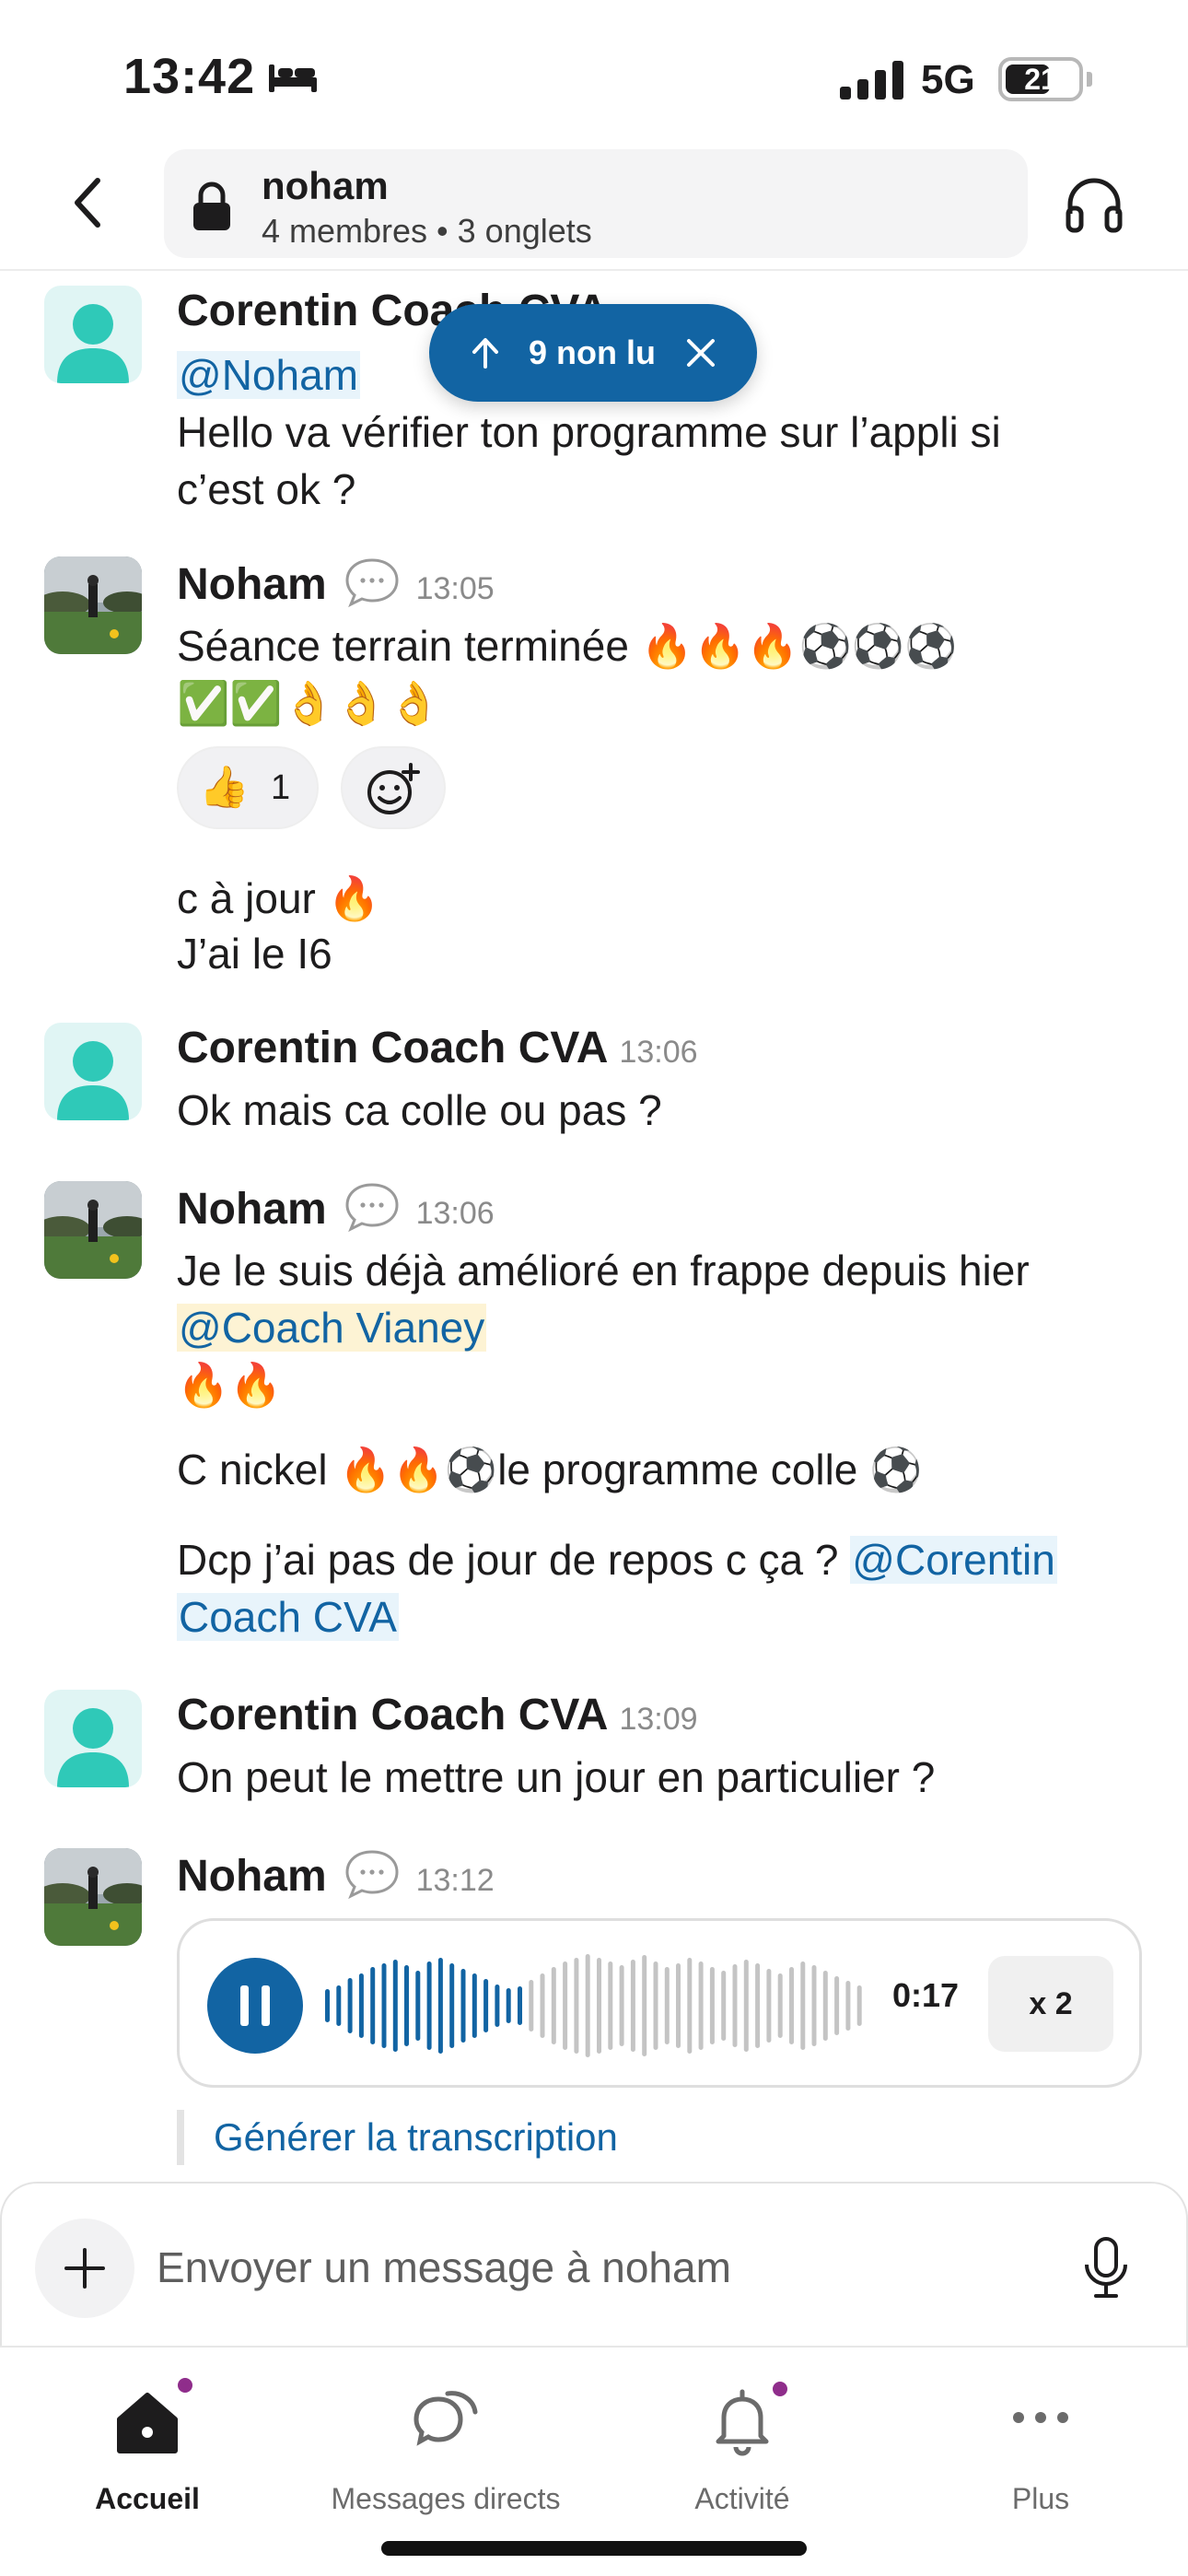 This screenshot has width=1188, height=2576. What do you see at coordinates (1106, 2268) in the screenshot?
I see `microphone-icon` at bounding box center [1106, 2268].